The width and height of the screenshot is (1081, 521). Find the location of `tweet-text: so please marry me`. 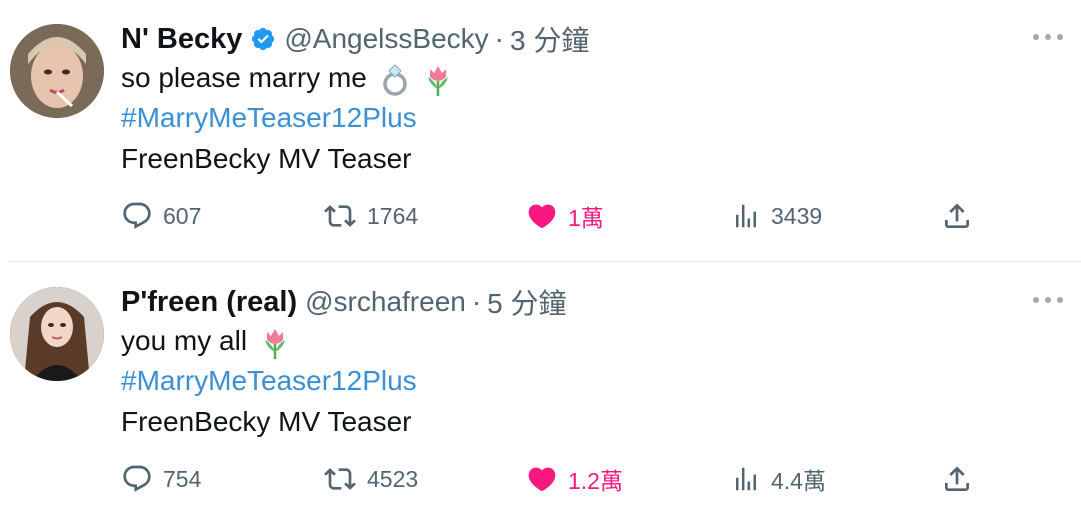

tweet-text: so please marry me is located at coordinates (287, 79).